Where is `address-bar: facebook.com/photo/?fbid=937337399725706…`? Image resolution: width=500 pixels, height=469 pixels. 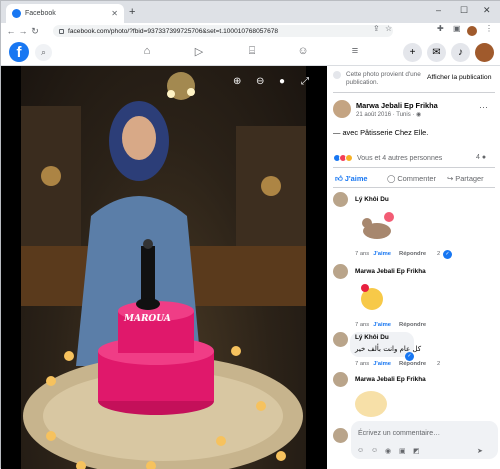
address-bar: facebook.com/photo/?fbid=937337399725706… is located at coordinates (223, 31).